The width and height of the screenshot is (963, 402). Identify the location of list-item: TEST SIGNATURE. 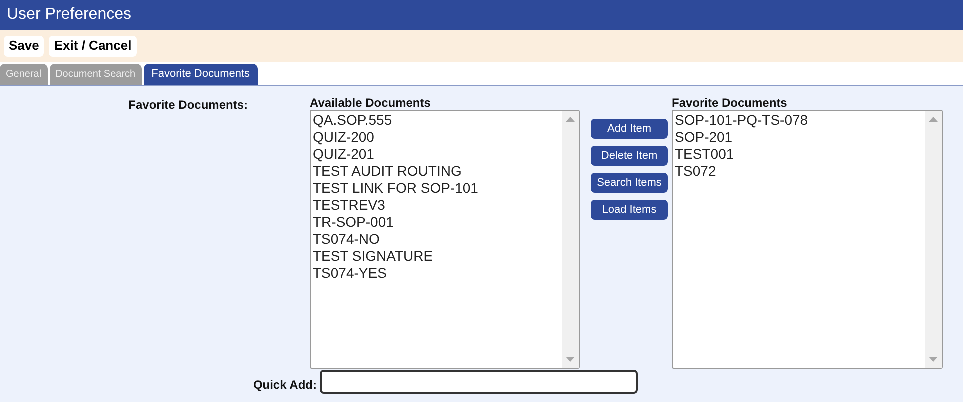
(373, 256).